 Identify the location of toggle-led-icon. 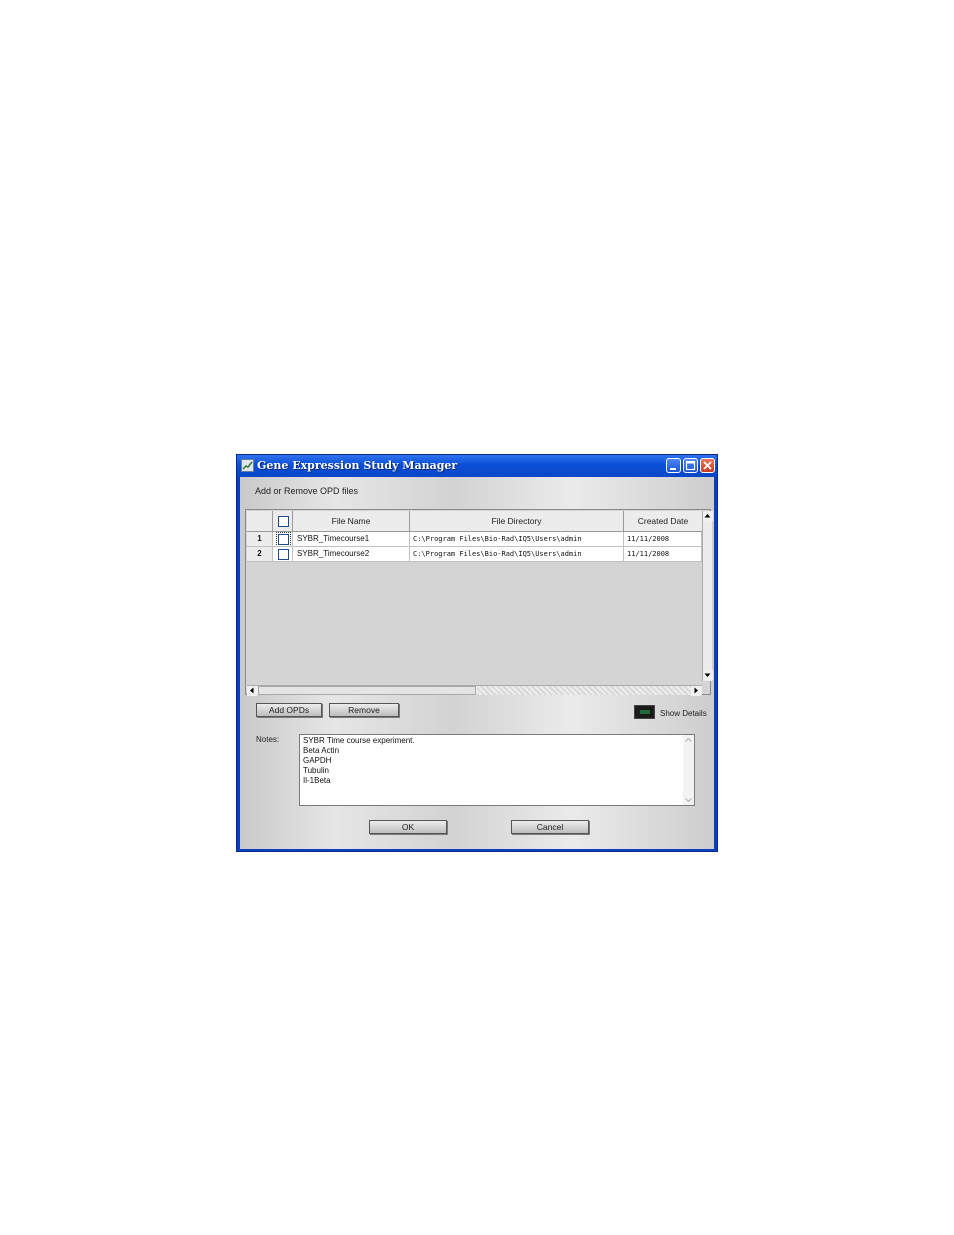
(645, 712).